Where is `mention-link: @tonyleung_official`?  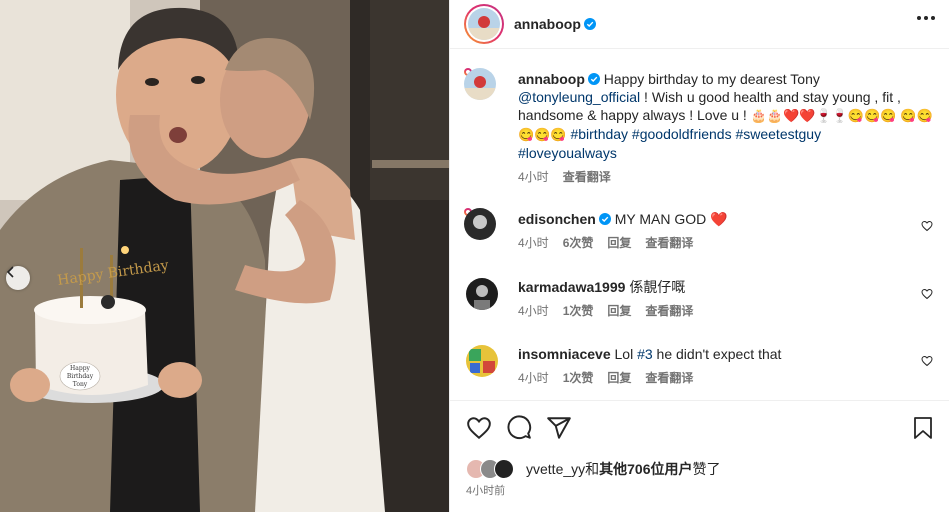
mention-link: @tonyleung_official is located at coordinates (579, 97).